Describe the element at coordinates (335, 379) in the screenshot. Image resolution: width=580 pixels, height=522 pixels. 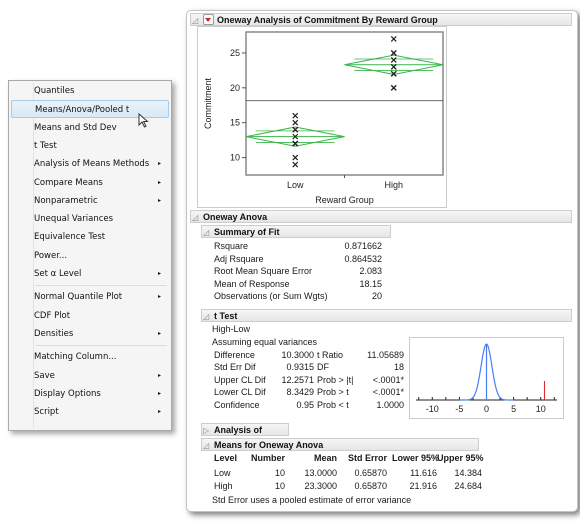
I see `ttest-stat-label: Prob > |t|` at that location.